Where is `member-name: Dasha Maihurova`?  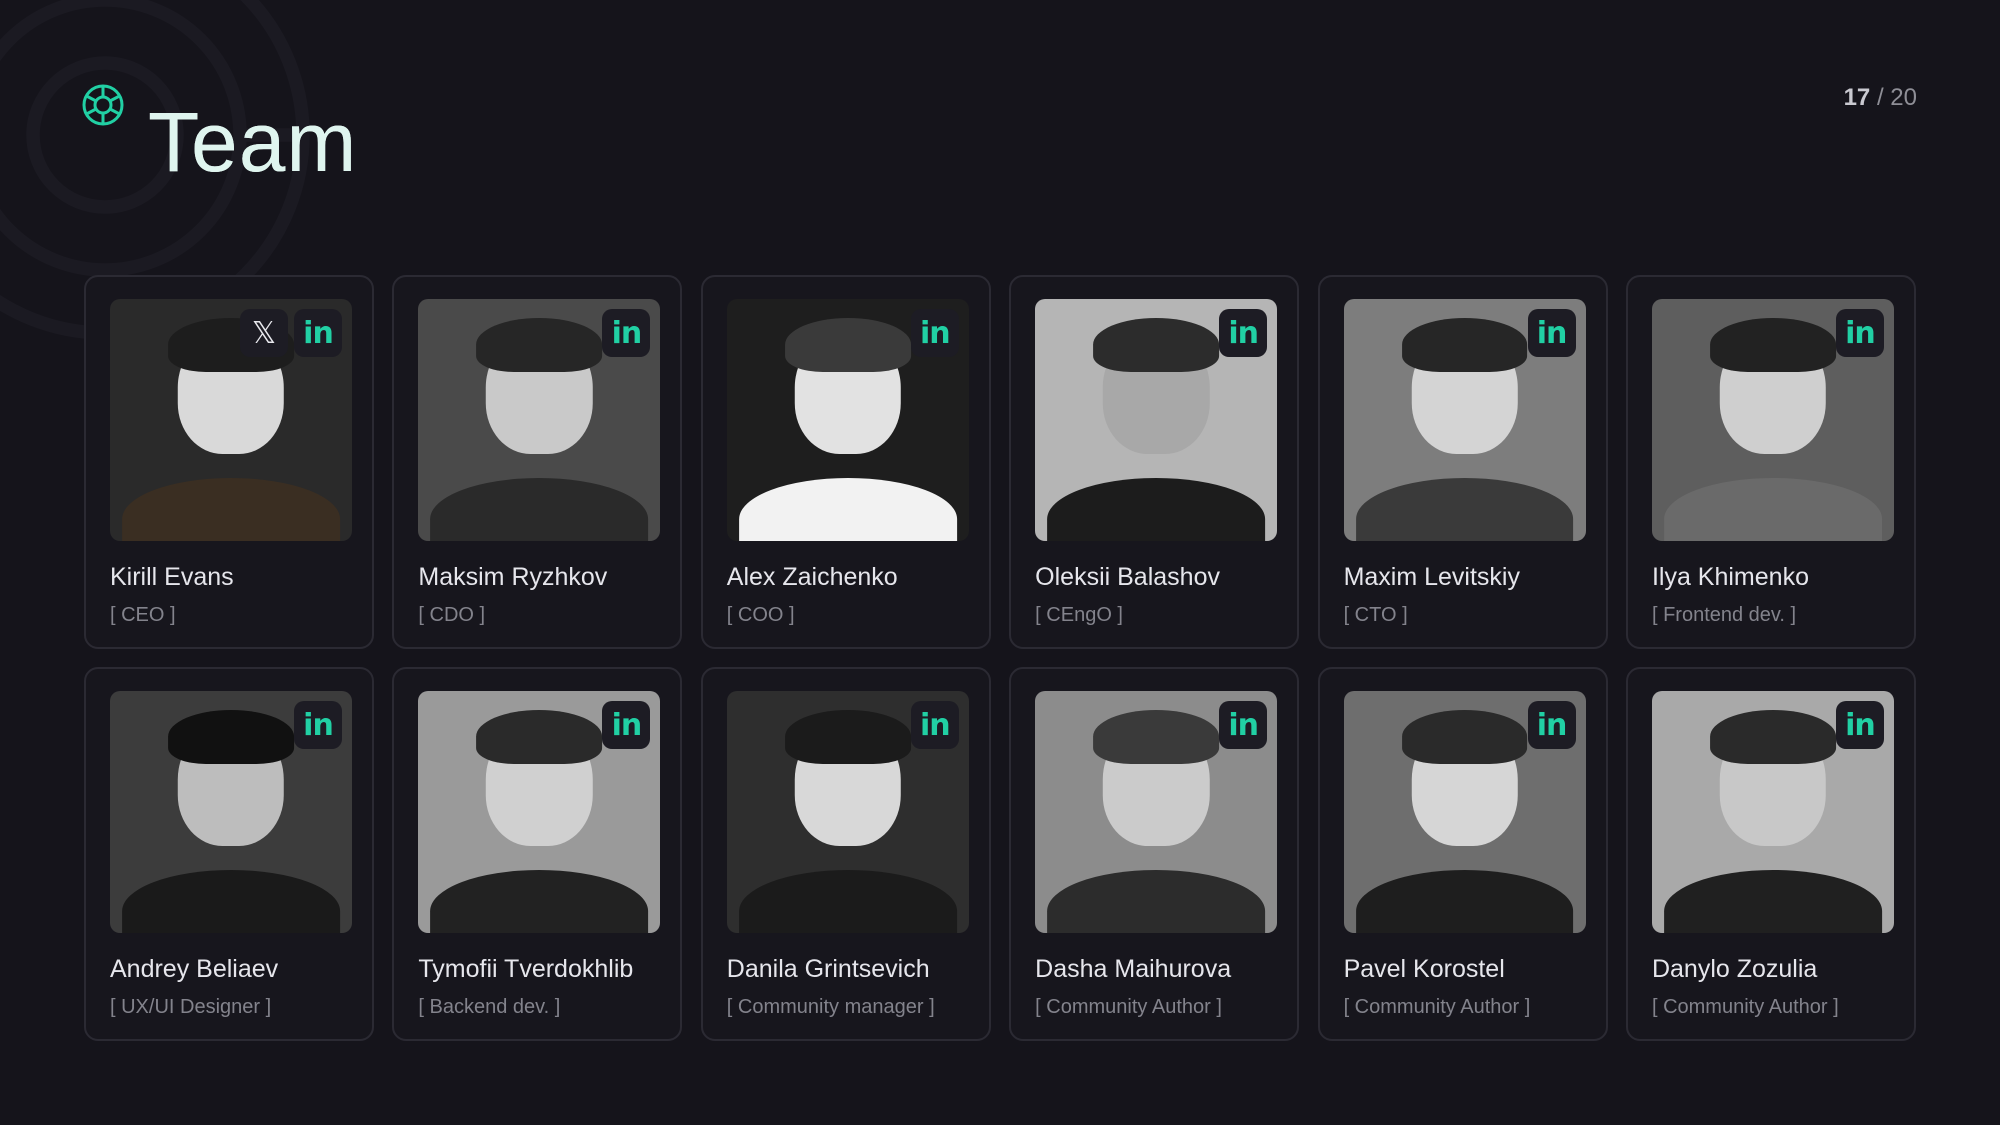 member-name: Dasha Maihurova is located at coordinates (1133, 969).